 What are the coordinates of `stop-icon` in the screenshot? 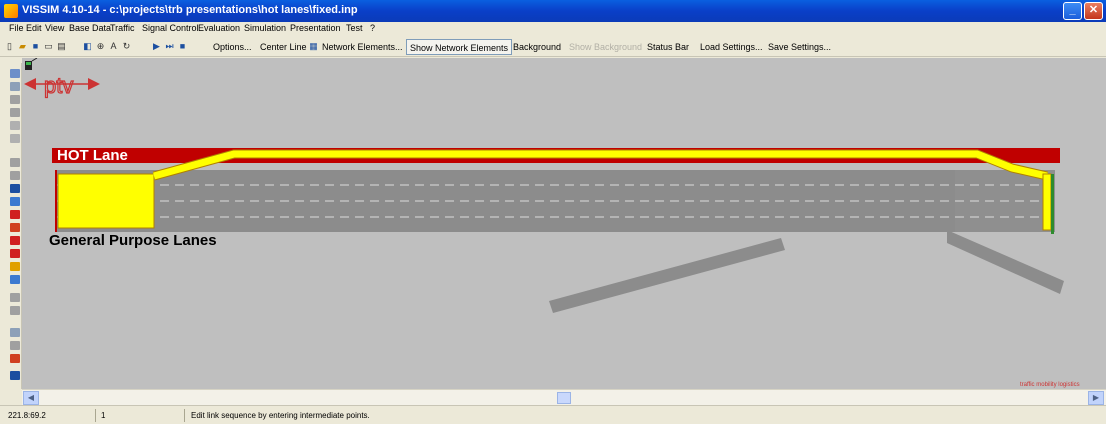 It's located at (15, 253).